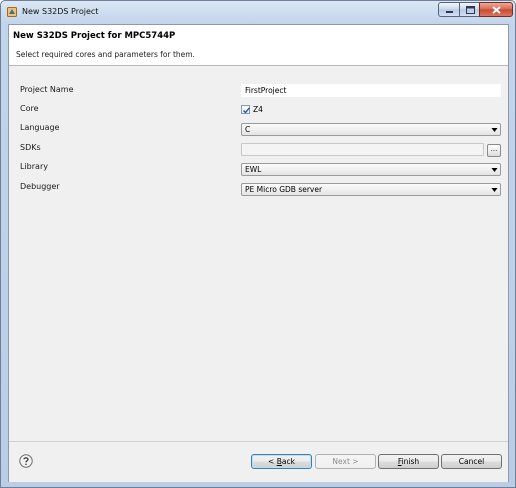 The width and height of the screenshot is (516, 488). I want to click on question-mark-icon, so click(26, 461).